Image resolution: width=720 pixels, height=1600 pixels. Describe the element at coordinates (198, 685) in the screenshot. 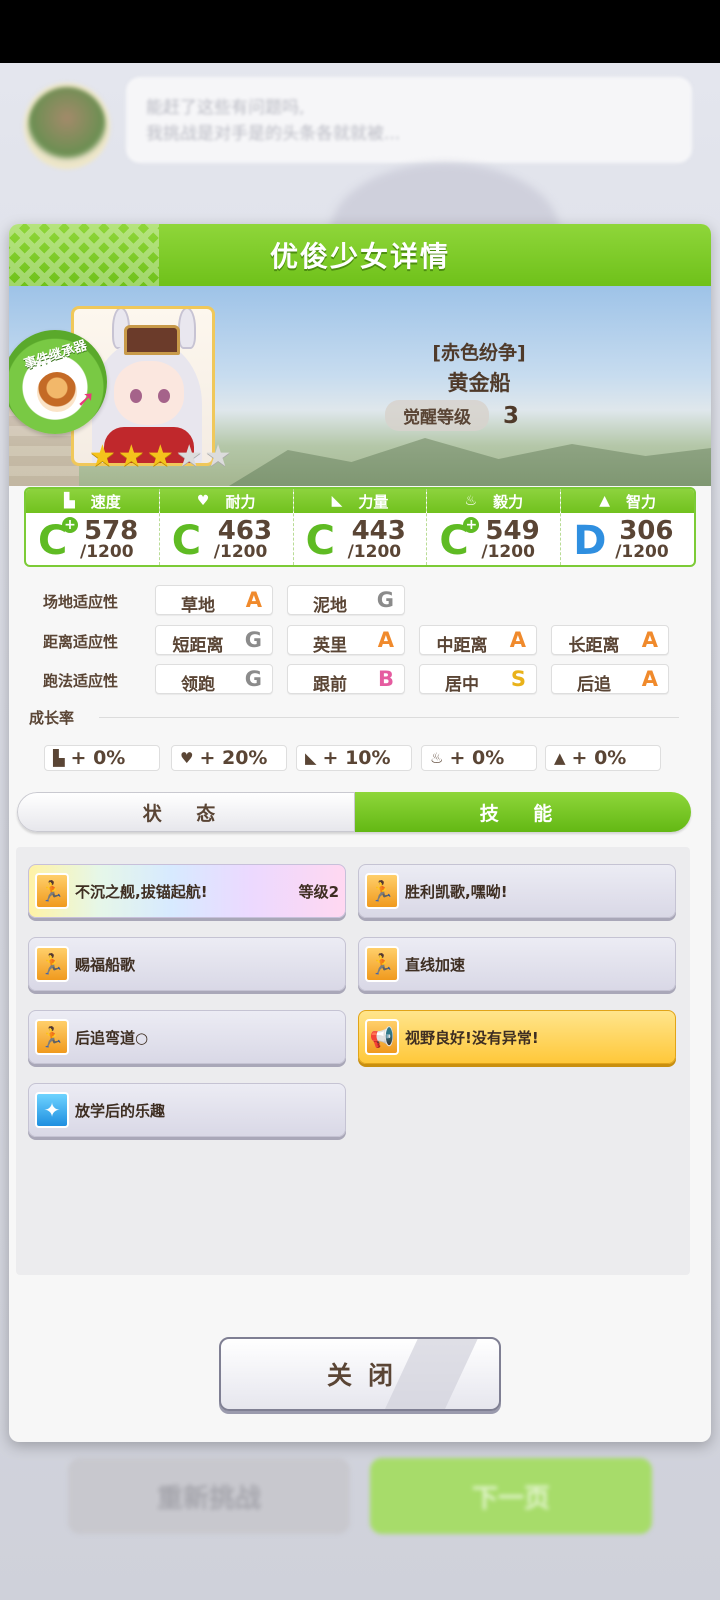

I see `apt-name: 领跑` at that location.